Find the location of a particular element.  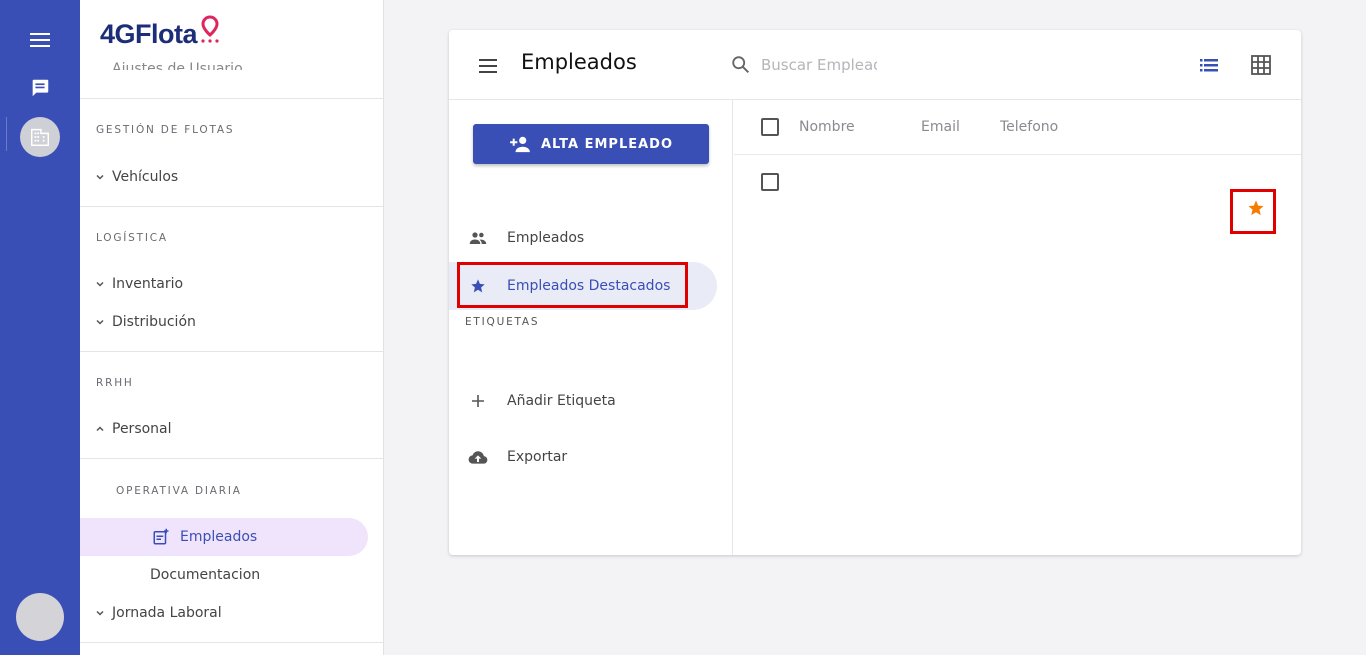

grid-view-icon is located at coordinates (1261, 65).